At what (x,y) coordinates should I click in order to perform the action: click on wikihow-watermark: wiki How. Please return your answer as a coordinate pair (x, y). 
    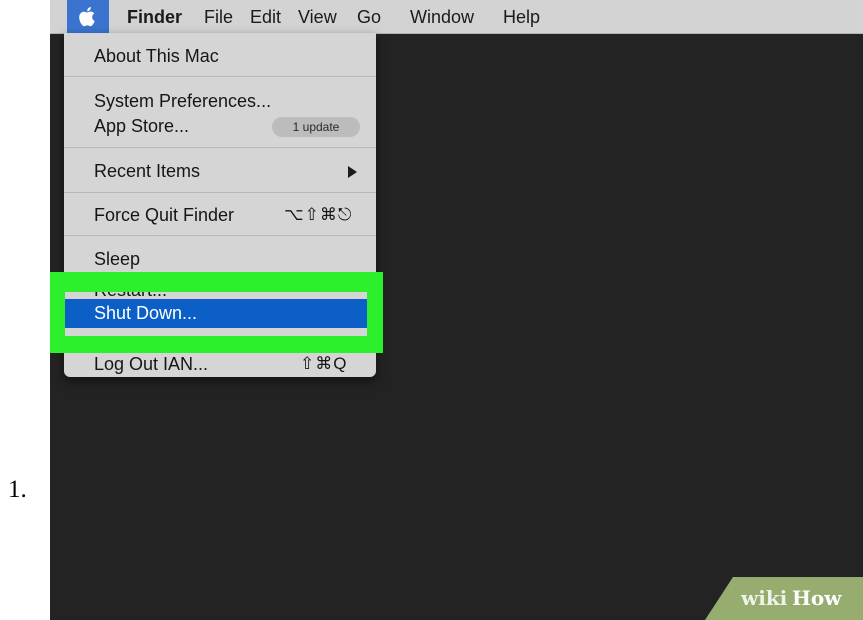
    Looking at the image, I should click on (784, 598).